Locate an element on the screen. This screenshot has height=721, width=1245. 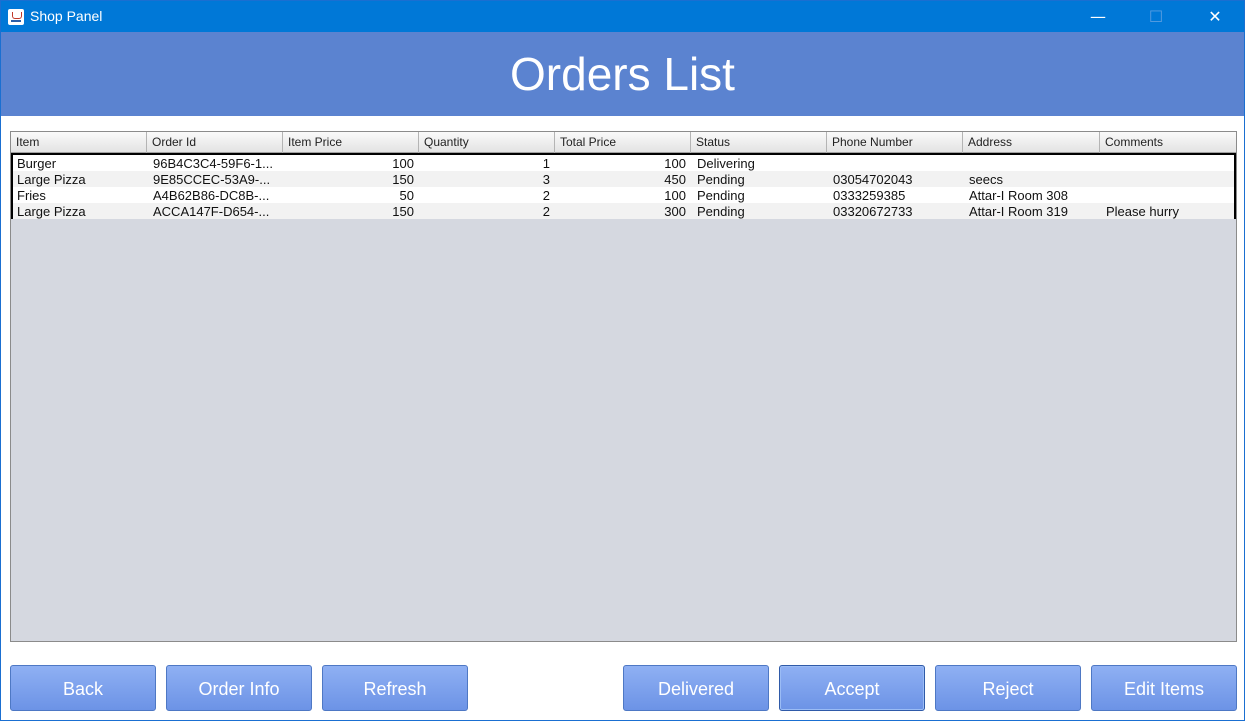
column-header-total-price: Total Price is located at coordinates (623, 142).